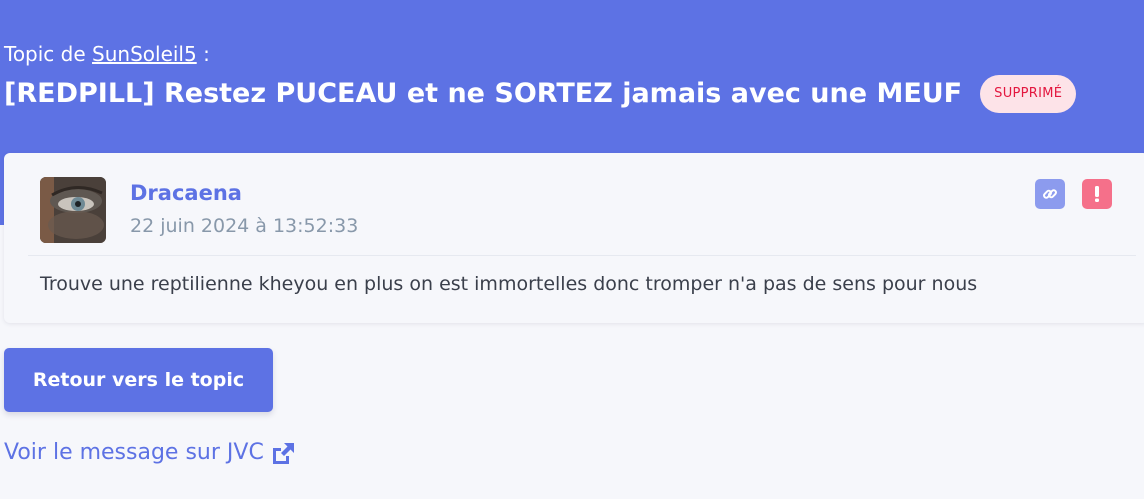 This screenshot has height=499, width=1144. I want to click on topic-author-line: Topic de SunSoleil5 :, so click(107, 54).